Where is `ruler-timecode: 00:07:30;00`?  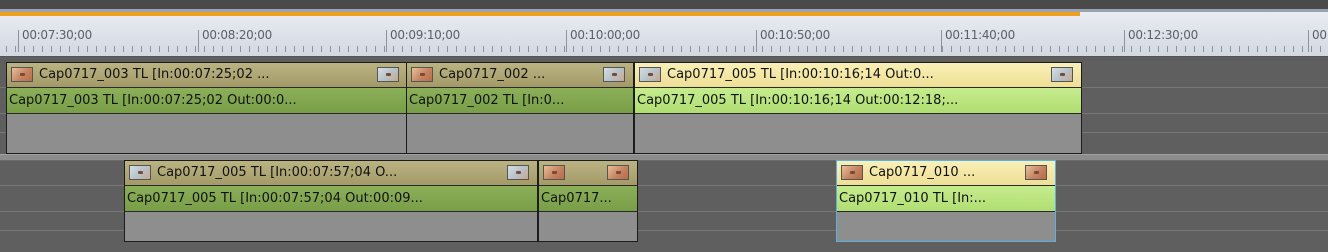 ruler-timecode: 00:07:30;00 is located at coordinates (57, 35).